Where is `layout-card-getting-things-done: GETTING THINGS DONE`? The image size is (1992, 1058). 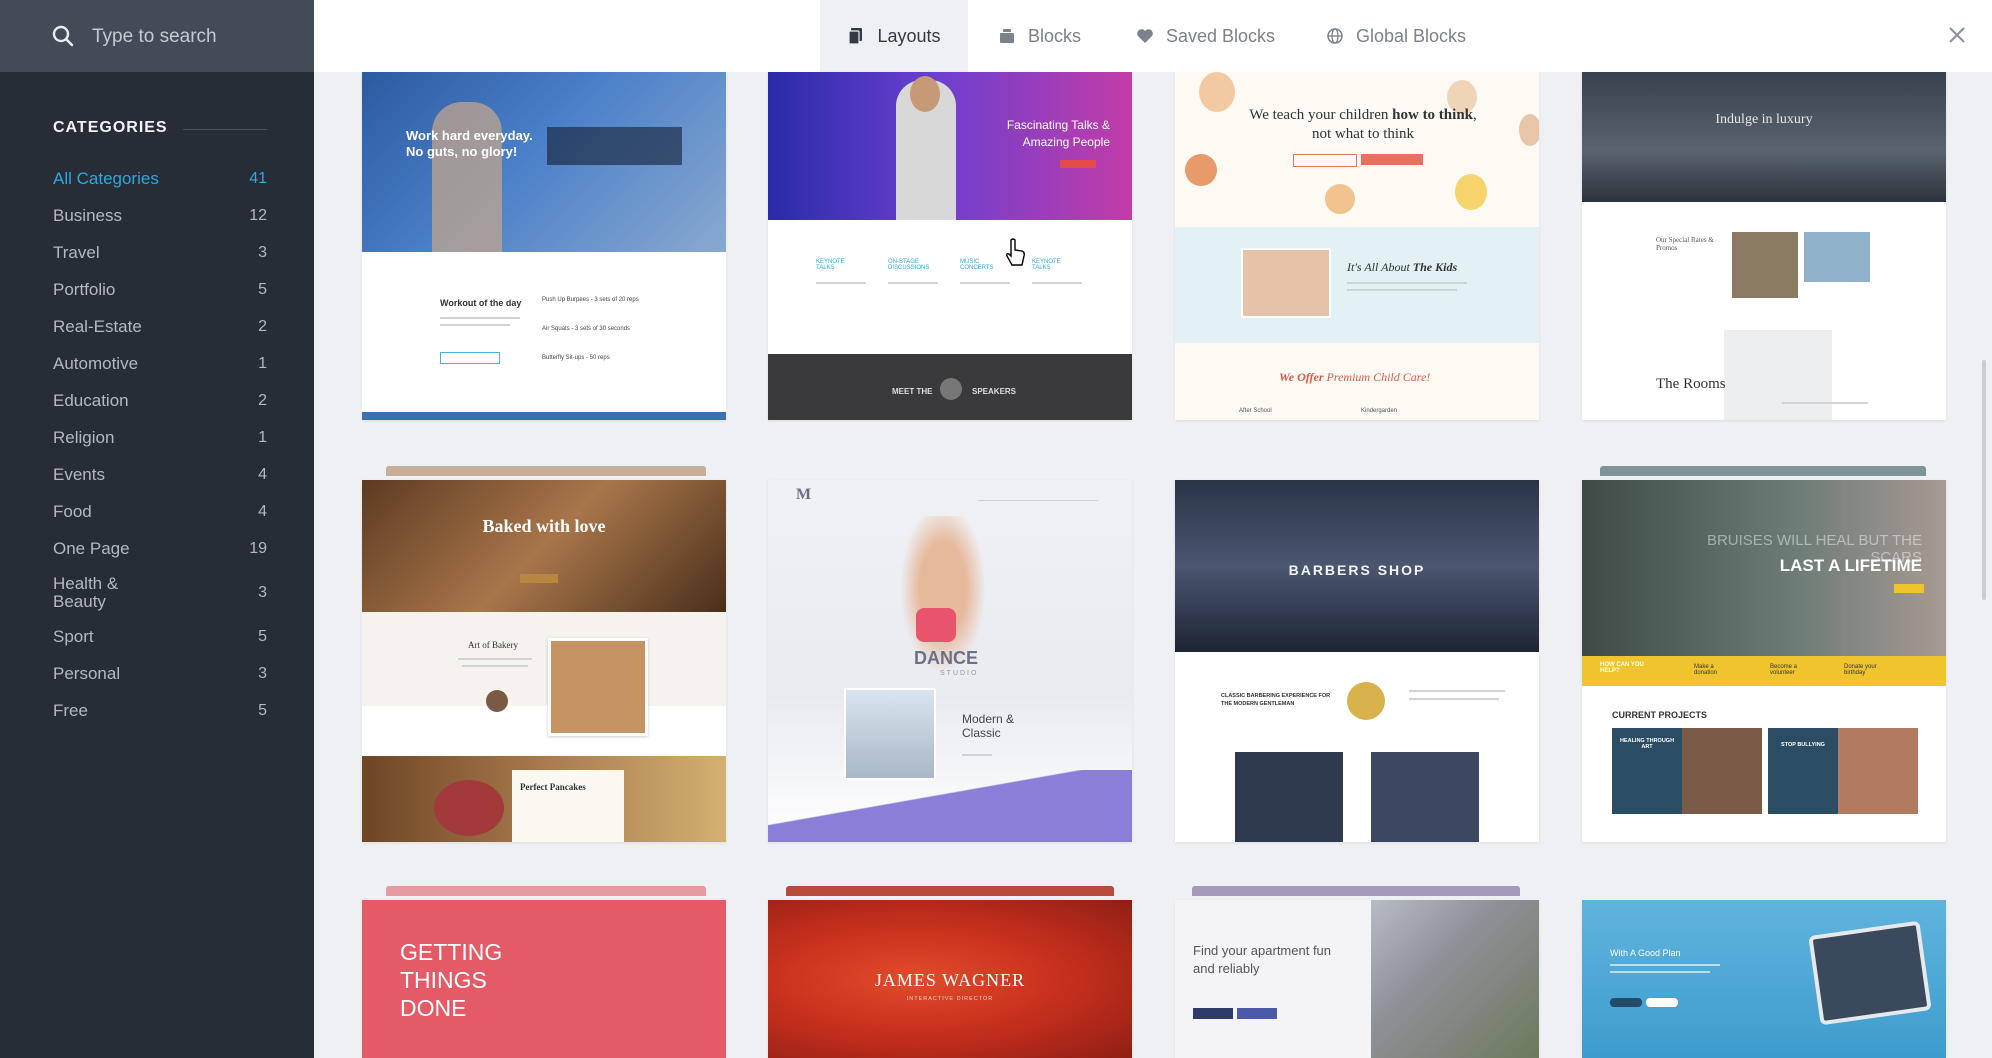
layout-card-getting-things-done: GETTING THINGS DONE is located at coordinates (544, 979).